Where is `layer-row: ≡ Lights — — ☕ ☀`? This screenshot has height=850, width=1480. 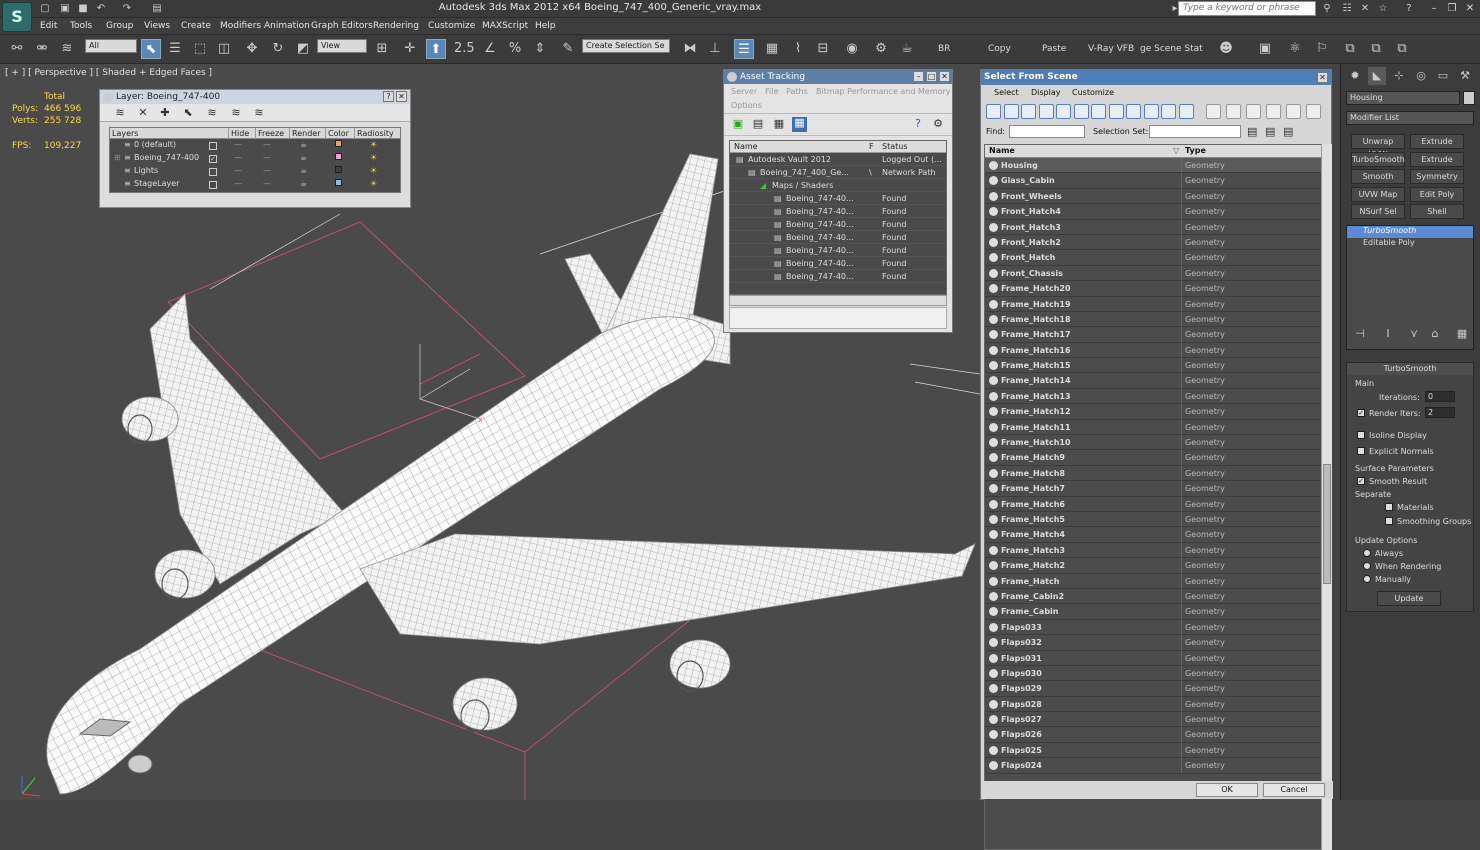 layer-row: ≡ Lights — — ☕ ☀ is located at coordinates (255, 171).